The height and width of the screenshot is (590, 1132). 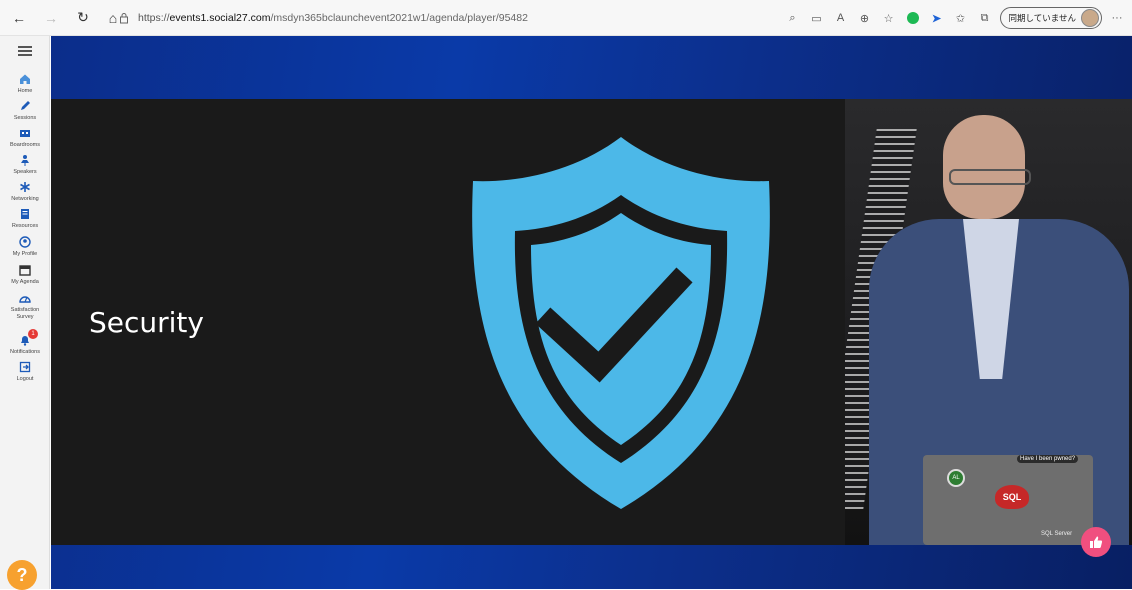 I want to click on extension-blue-icon: ➤, so click(x=937, y=18).